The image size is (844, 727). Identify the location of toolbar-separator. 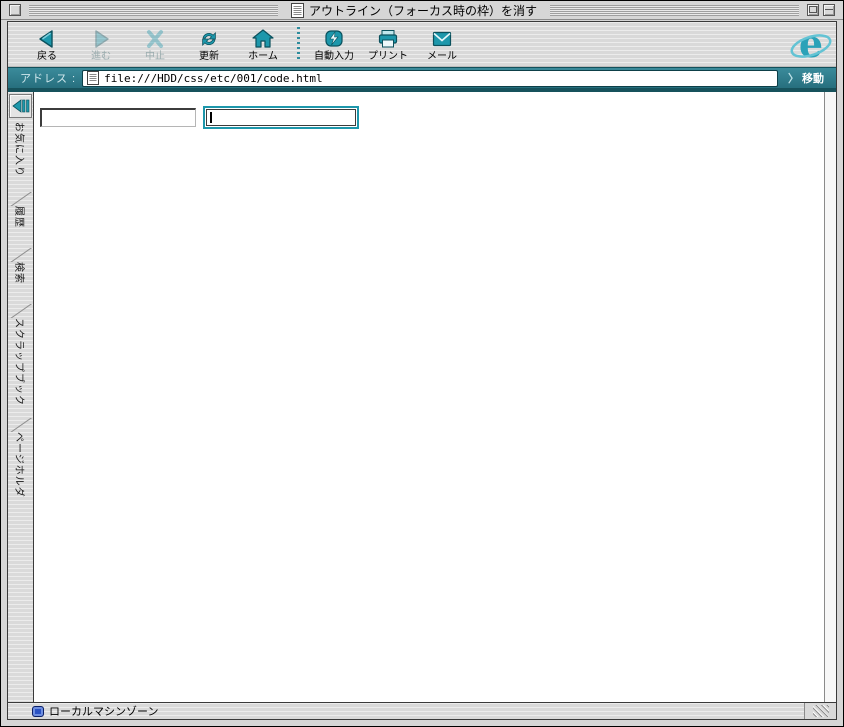
(298, 44).